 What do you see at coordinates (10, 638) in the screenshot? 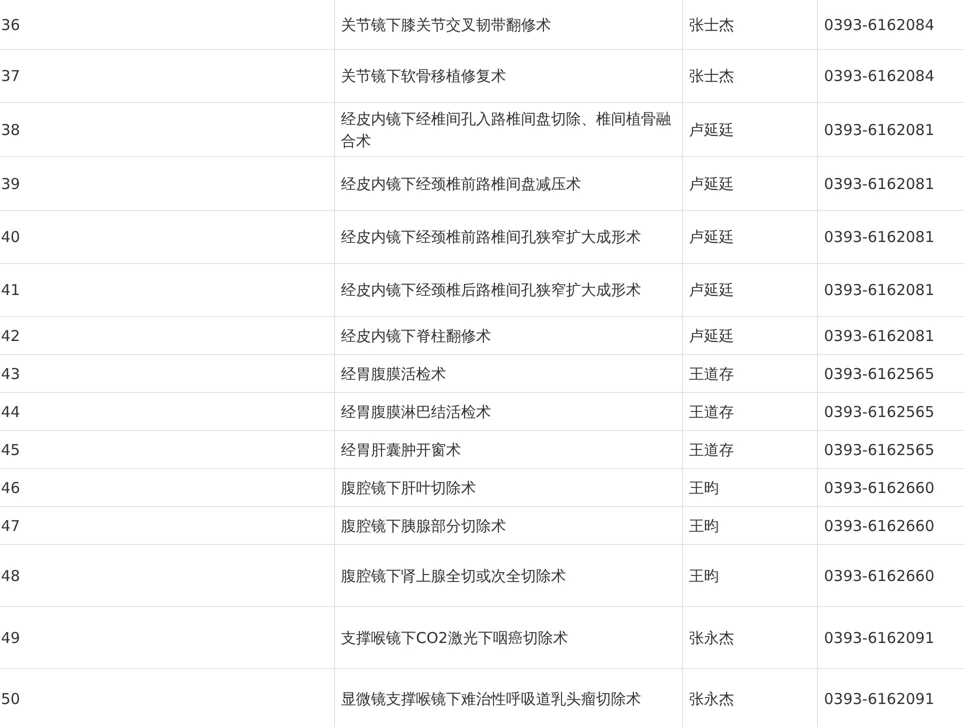
I see `row-number: 49` at bounding box center [10, 638].